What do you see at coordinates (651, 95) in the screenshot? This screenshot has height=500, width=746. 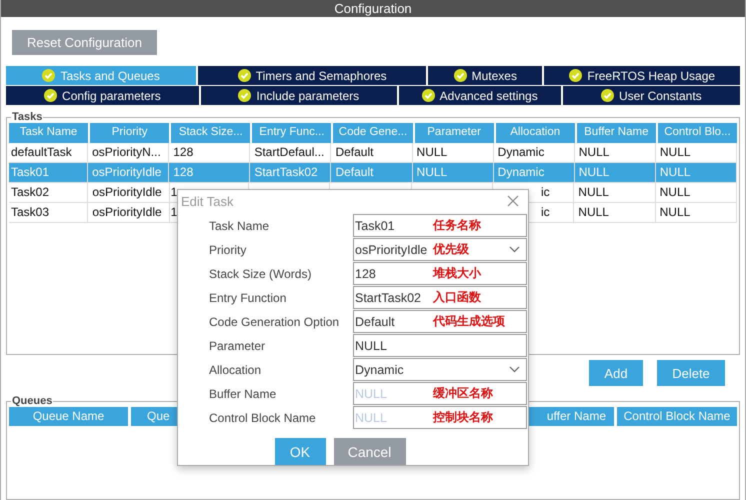 I see `tab: User Constants` at bounding box center [651, 95].